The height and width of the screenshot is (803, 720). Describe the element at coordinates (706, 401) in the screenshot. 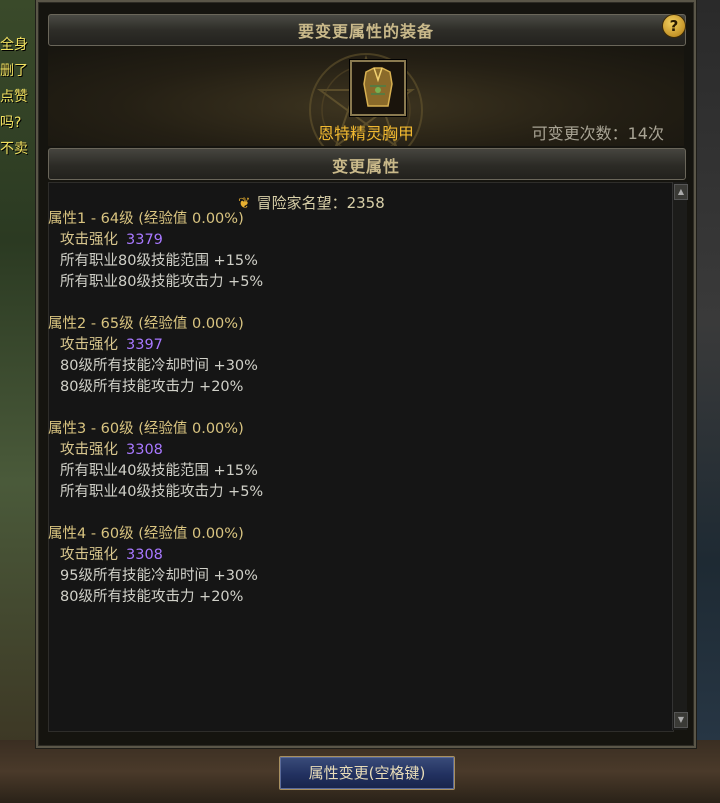

I see `background-scene-right` at that location.